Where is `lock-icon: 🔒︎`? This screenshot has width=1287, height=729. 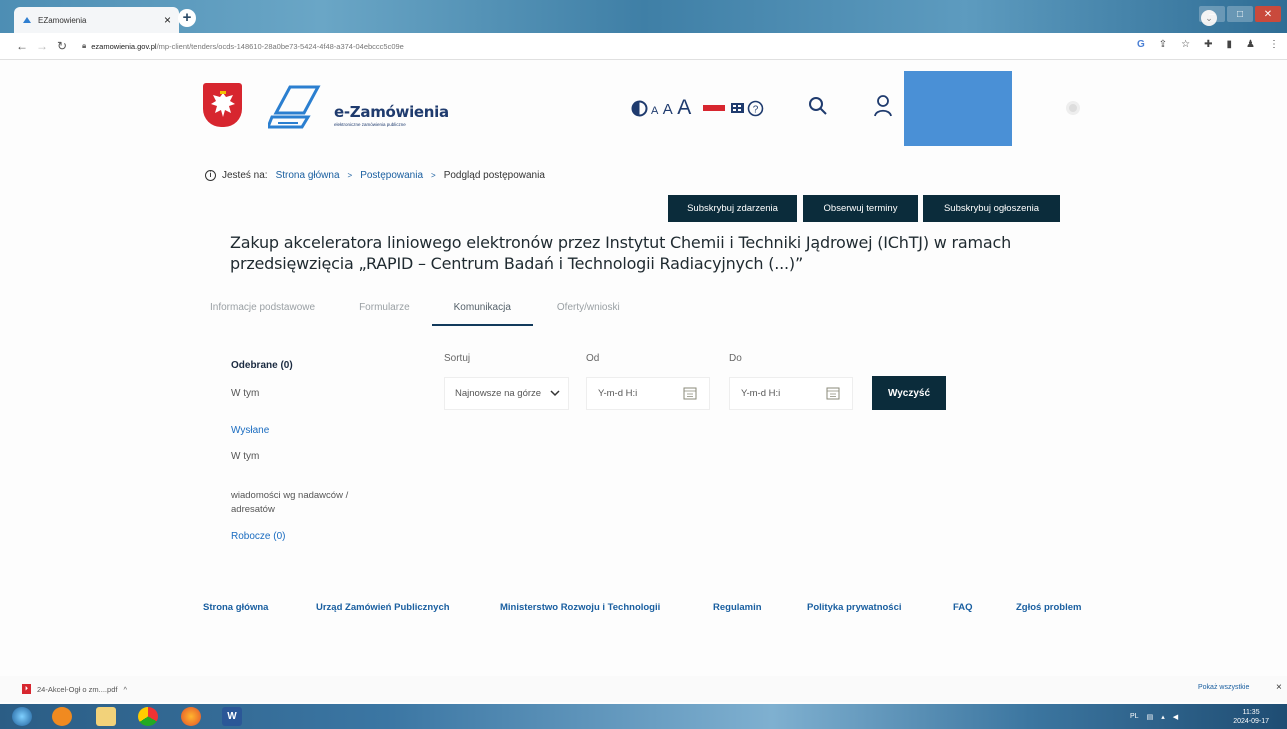
lock-icon: 🔒︎ is located at coordinates (84, 45).